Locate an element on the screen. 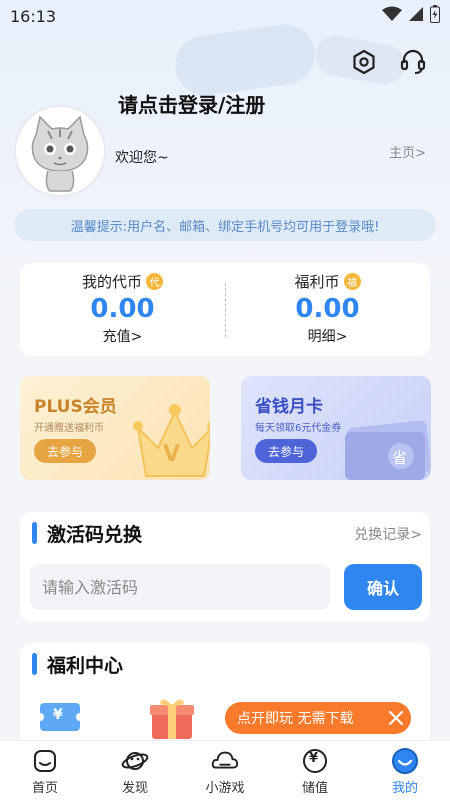 This screenshot has height=800, width=450. plus-membership-card: V PLUS会员 开通赠送福利币 去参与 is located at coordinates (115, 428).